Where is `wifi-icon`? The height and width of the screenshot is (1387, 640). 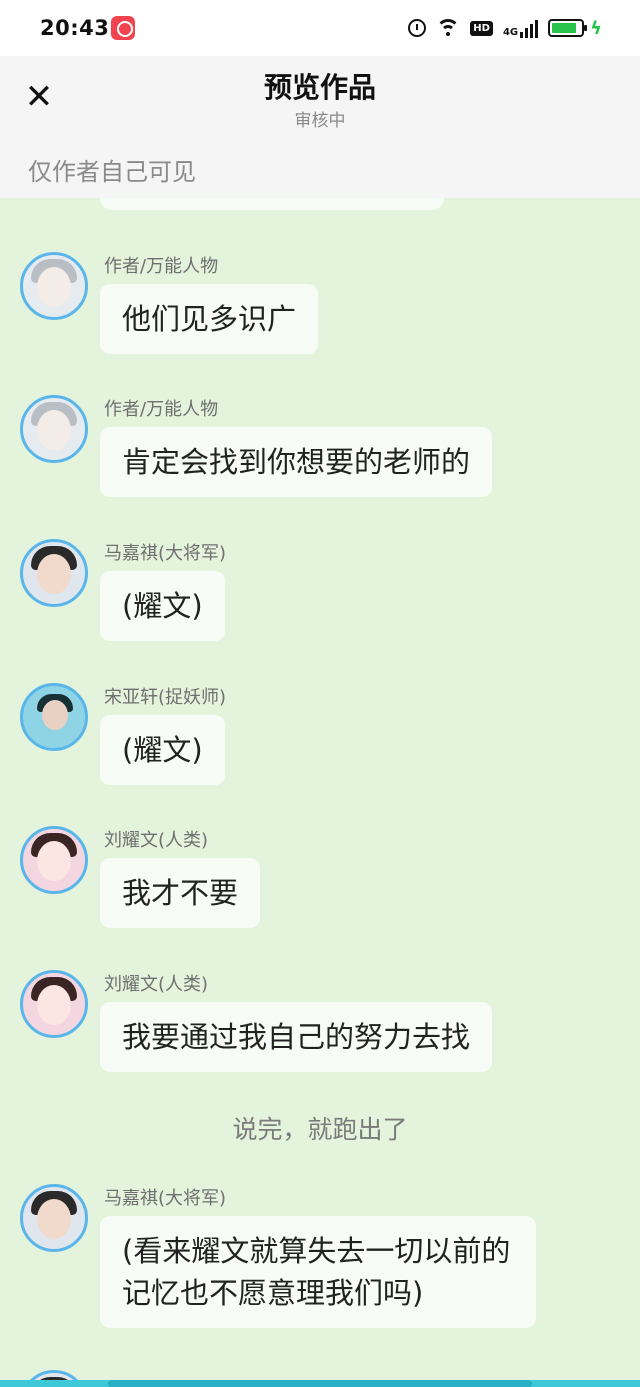 wifi-icon is located at coordinates (448, 28).